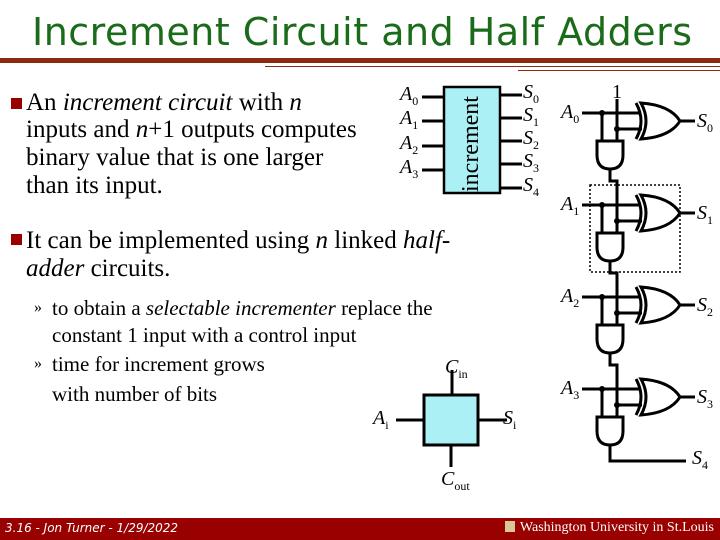 The width and height of the screenshot is (720, 540). I want to click on increment-input-label: A0, so click(409, 96).